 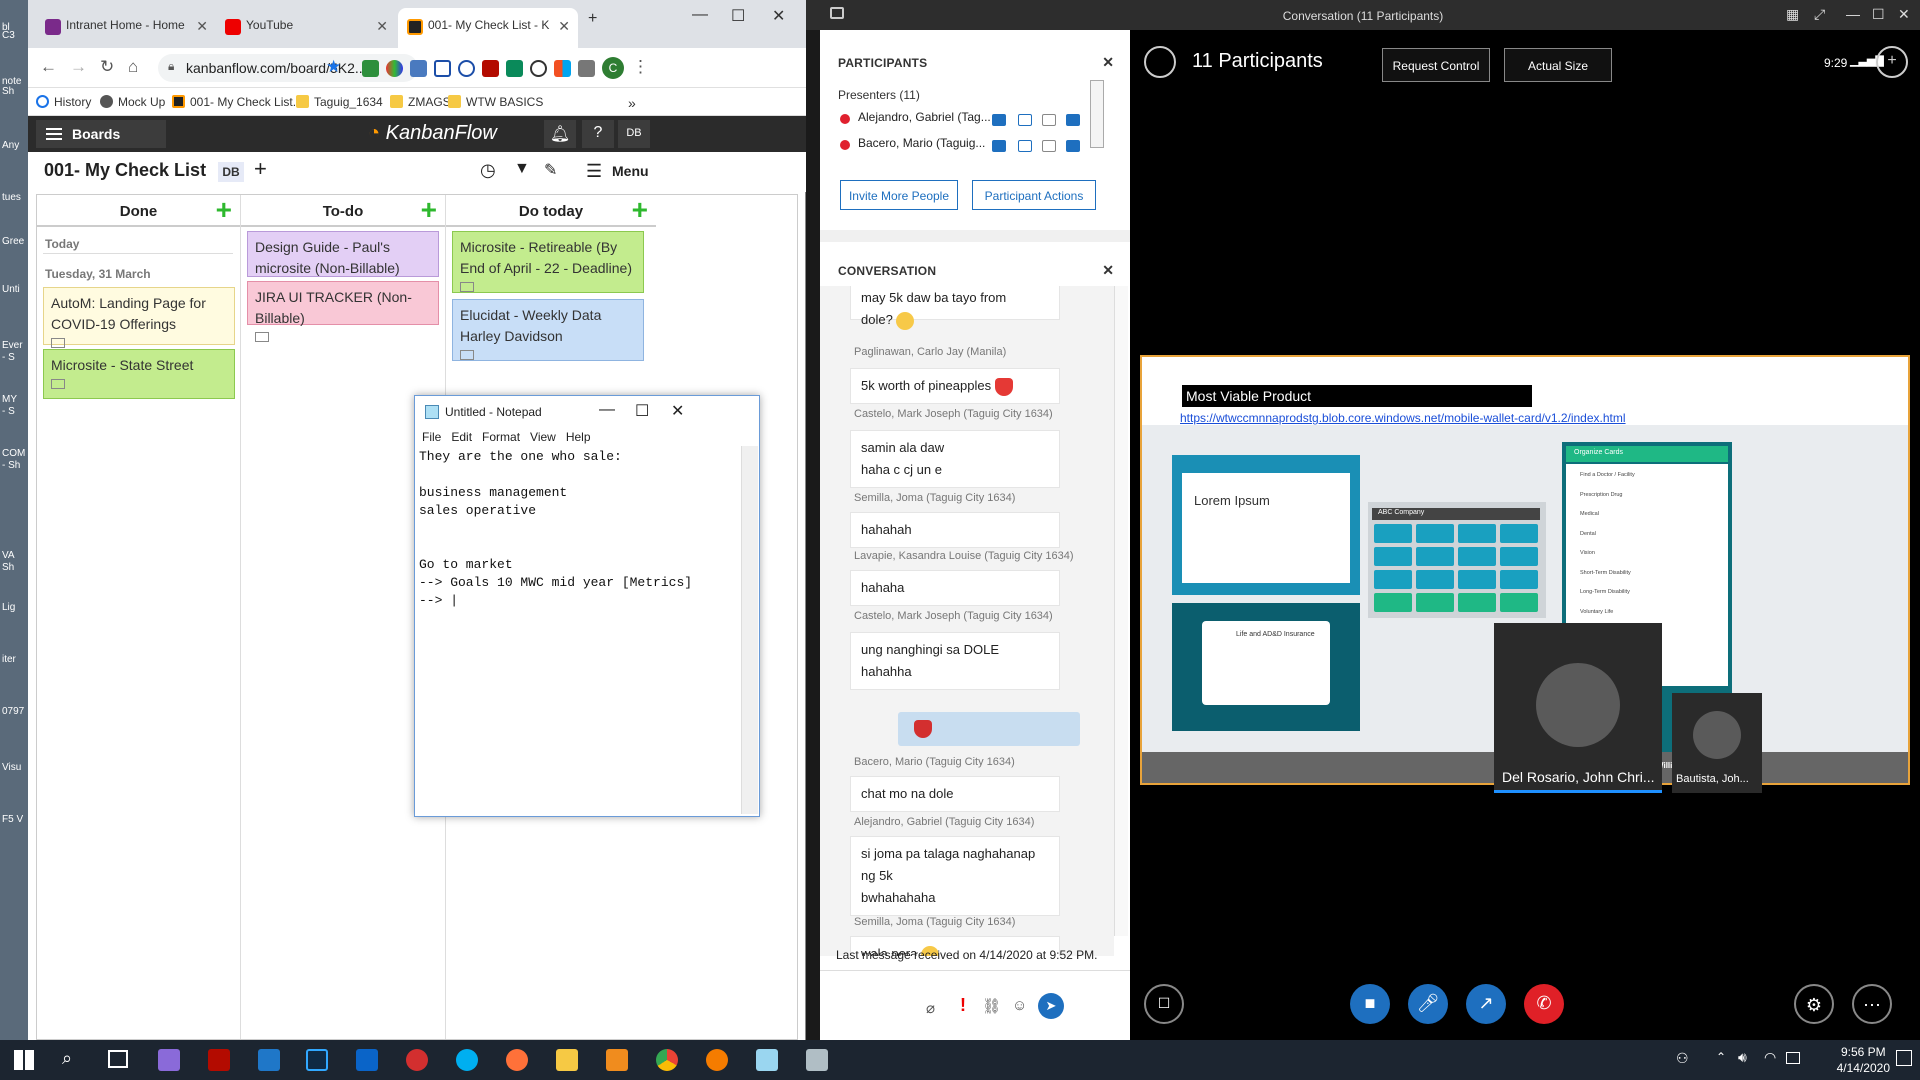 What do you see at coordinates (8, 607) in the screenshot?
I see `desktop-item-label: Lig` at bounding box center [8, 607].